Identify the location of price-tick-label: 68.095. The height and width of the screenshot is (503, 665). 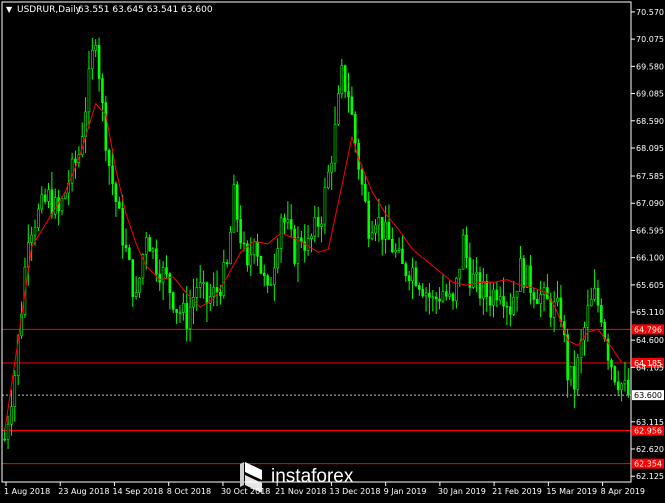
(650, 148).